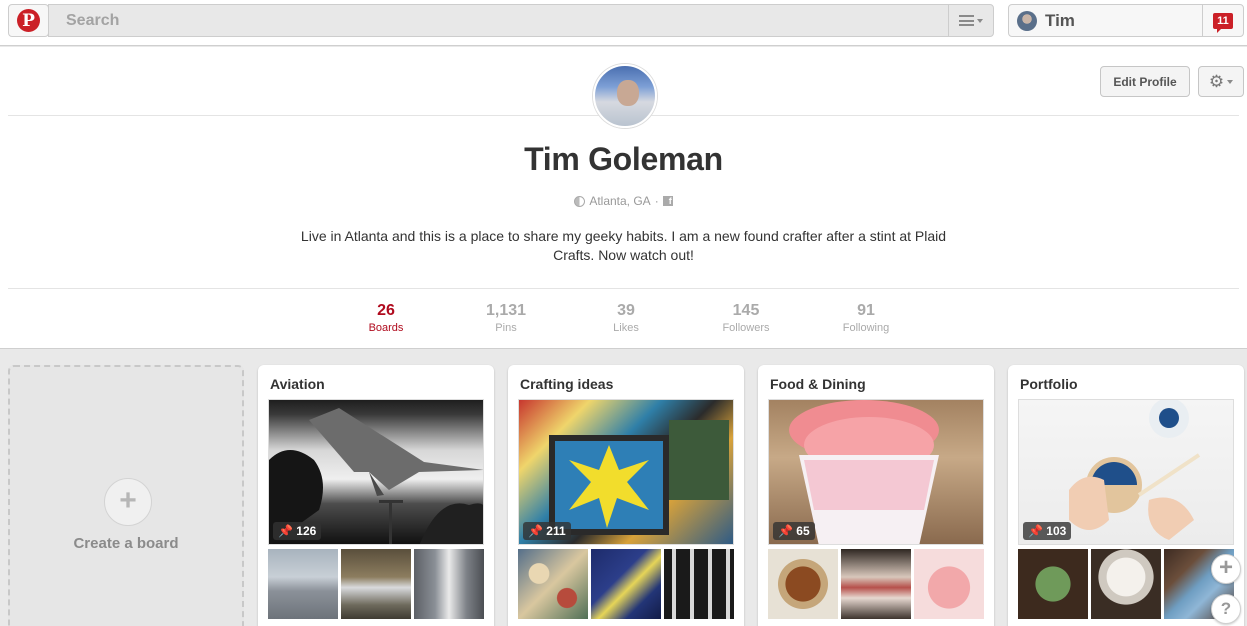  What do you see at coordinates (580, 201) in the screenshot?
I see `globe-icon` at bounding box center [580, 201].